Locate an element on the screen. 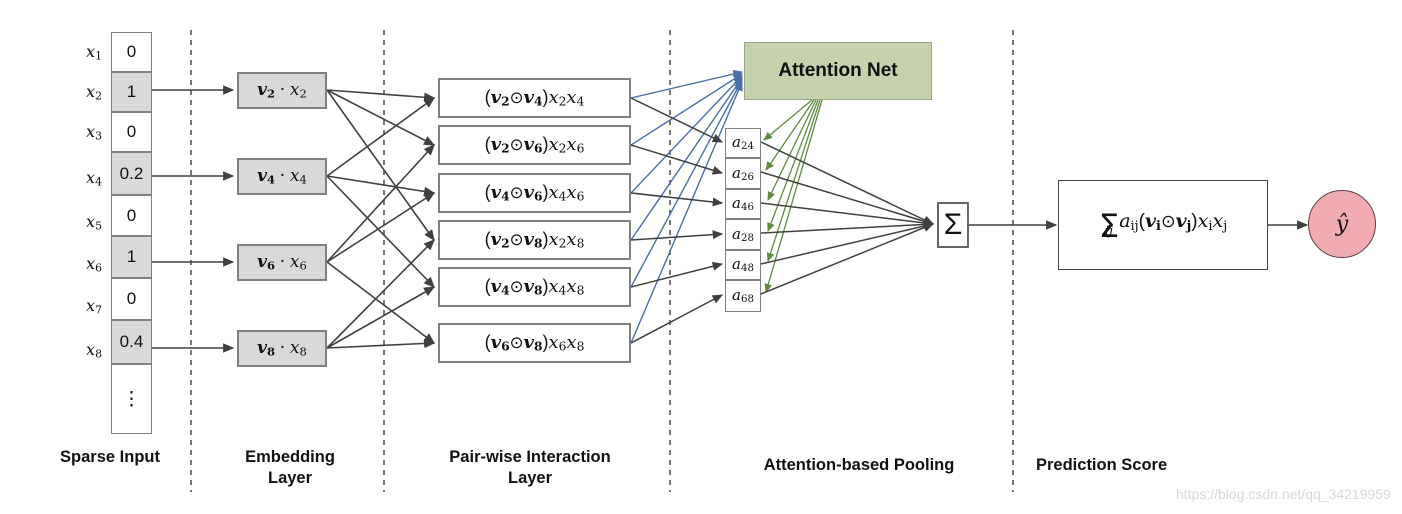 The image size is (1402, 514). input-label-x3: x3 is located at coordinates (94, 132).